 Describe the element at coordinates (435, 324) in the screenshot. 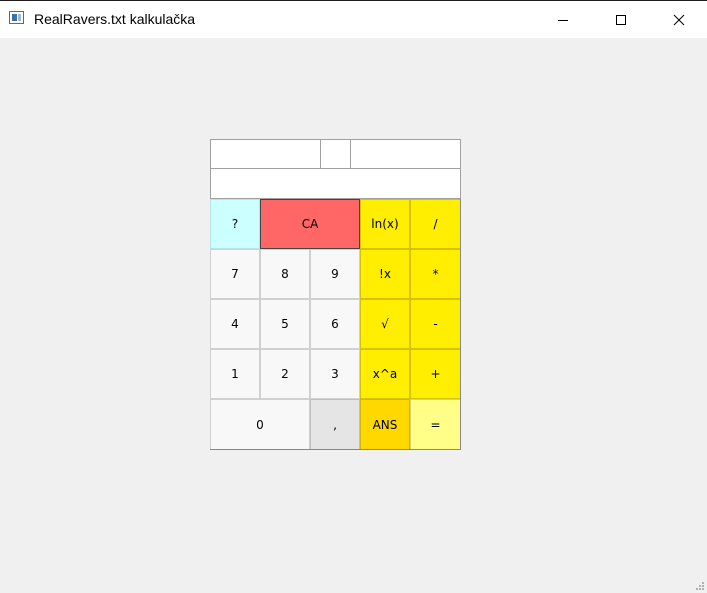

I see `subtract-button: -` at that location.